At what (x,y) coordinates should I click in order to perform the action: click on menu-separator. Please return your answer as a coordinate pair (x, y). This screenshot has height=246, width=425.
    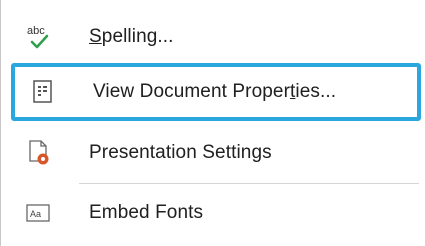
    Looking at the image, I should click on (249, 183).